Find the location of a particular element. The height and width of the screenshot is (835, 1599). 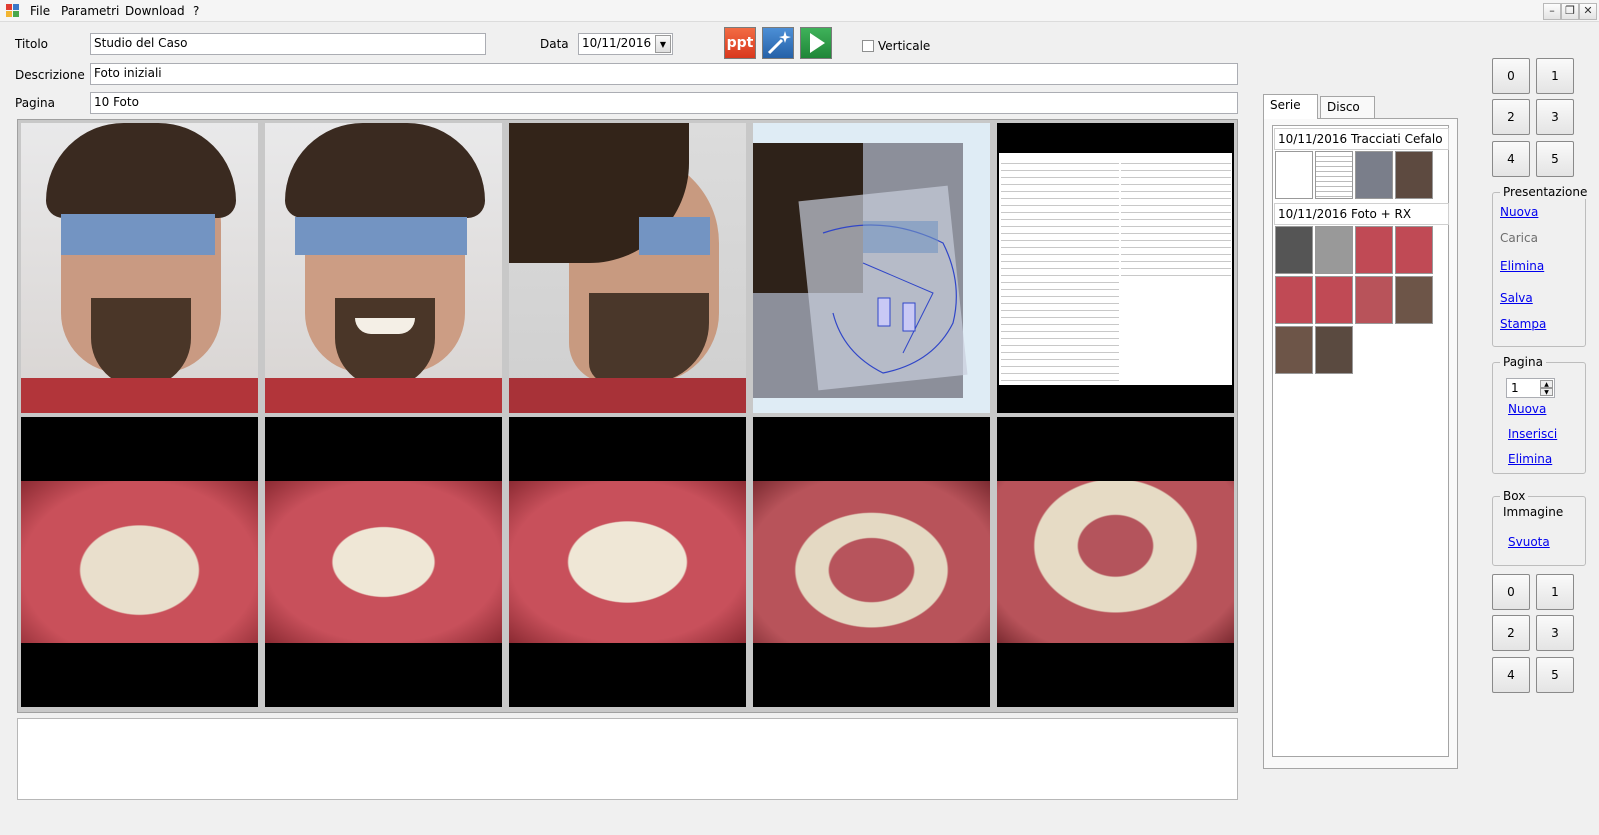

presentazione-title: Presentazione is located at coordinates (1545, 192).